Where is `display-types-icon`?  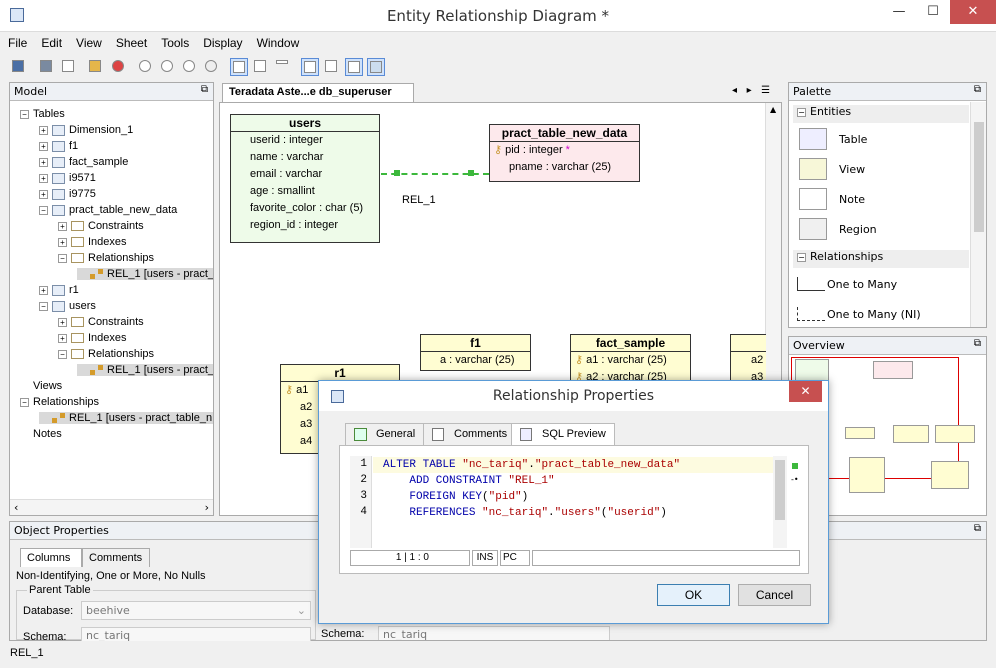 display-types-icon is located at coordinates (310, 67).